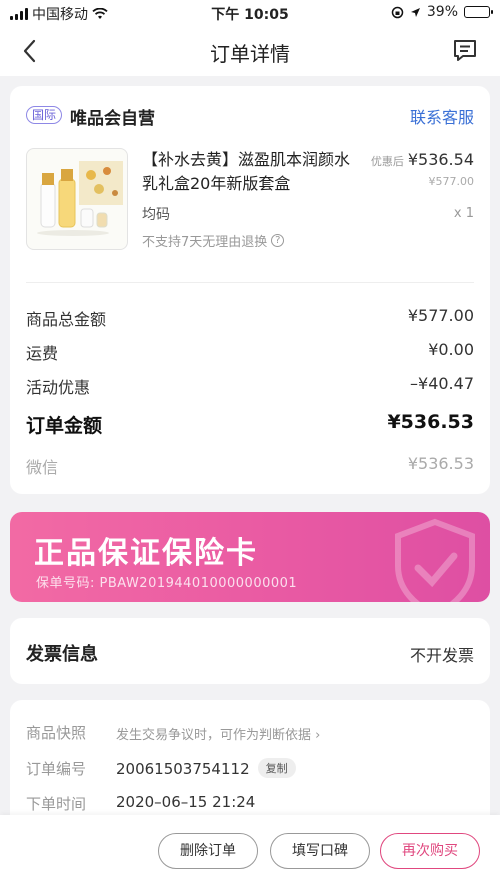 This screenshot has height=889, width=500. Describe the element at coordinates (58, 387) in the screenshot. I see `discount-label: 活动优惠` at that location.